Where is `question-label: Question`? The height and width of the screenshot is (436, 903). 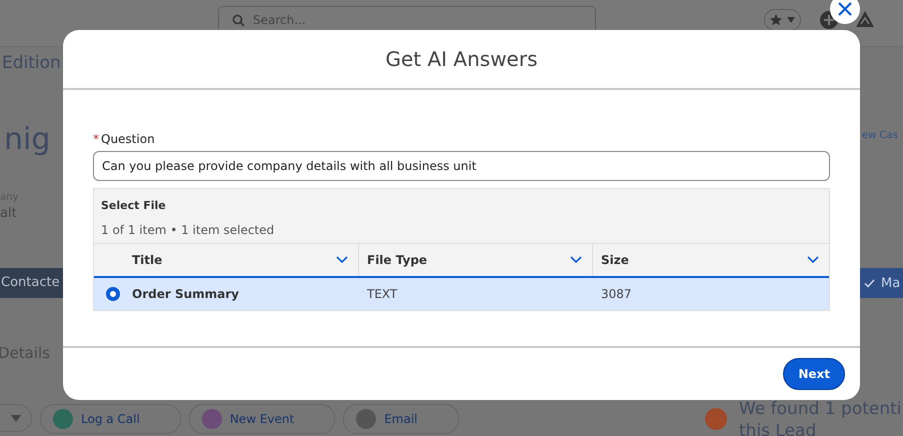 question-label: Question is located at coordinates (128, 139).